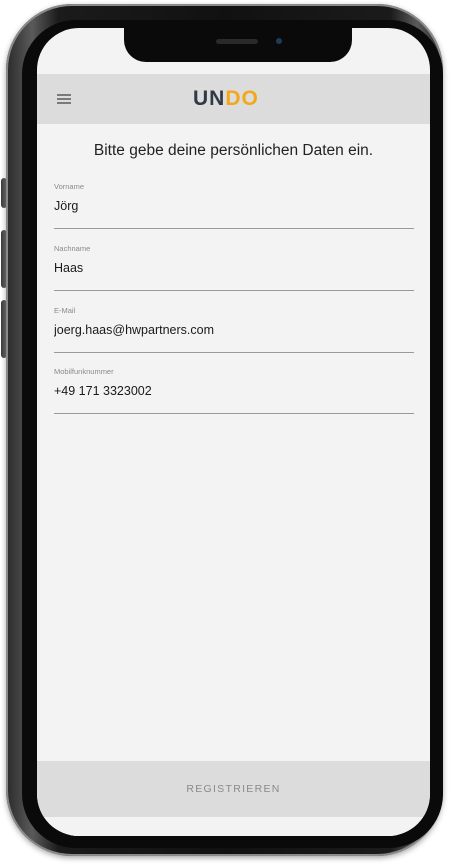 The height and width of the screenshot is (864, 451). I want to click on first-name-input, so click(234, 206).